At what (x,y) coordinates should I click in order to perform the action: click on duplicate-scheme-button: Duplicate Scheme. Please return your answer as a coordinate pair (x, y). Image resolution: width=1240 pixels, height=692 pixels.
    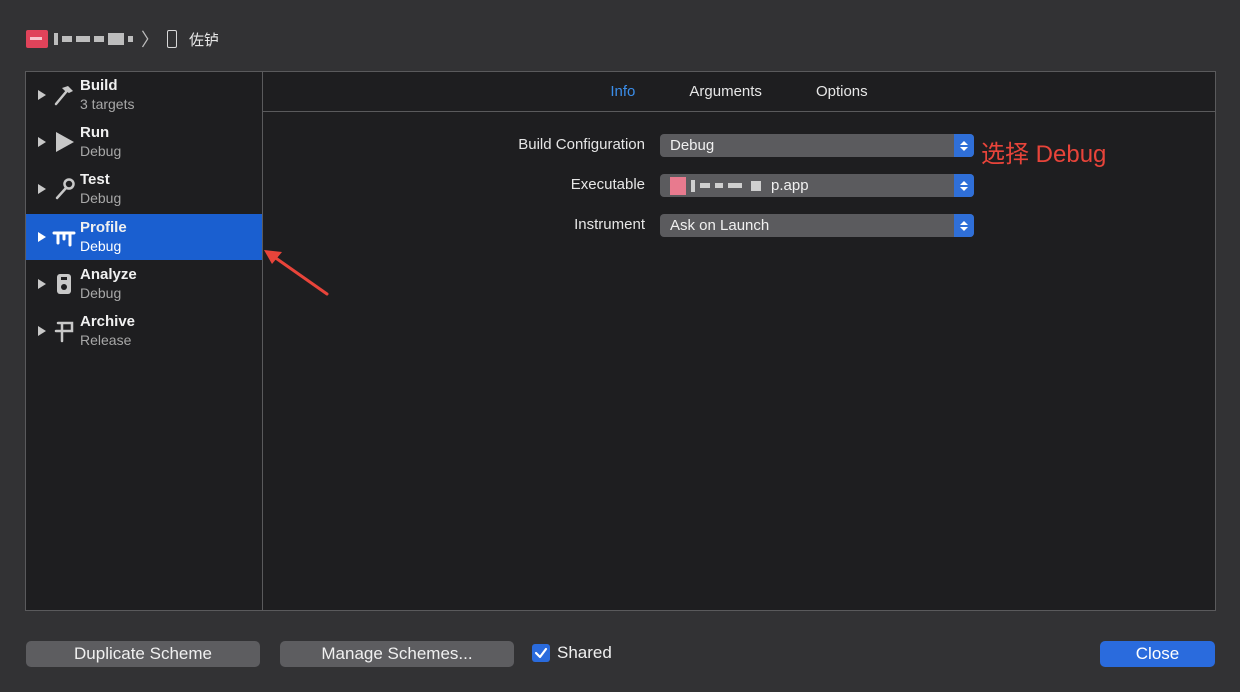
    Looking at the image, I should click on (143, 654).